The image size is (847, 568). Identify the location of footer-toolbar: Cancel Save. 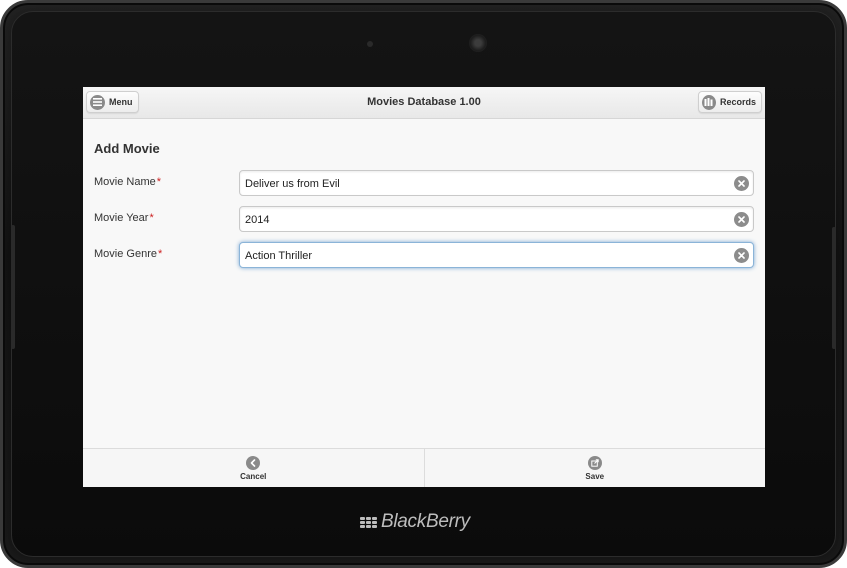
(424, 467).